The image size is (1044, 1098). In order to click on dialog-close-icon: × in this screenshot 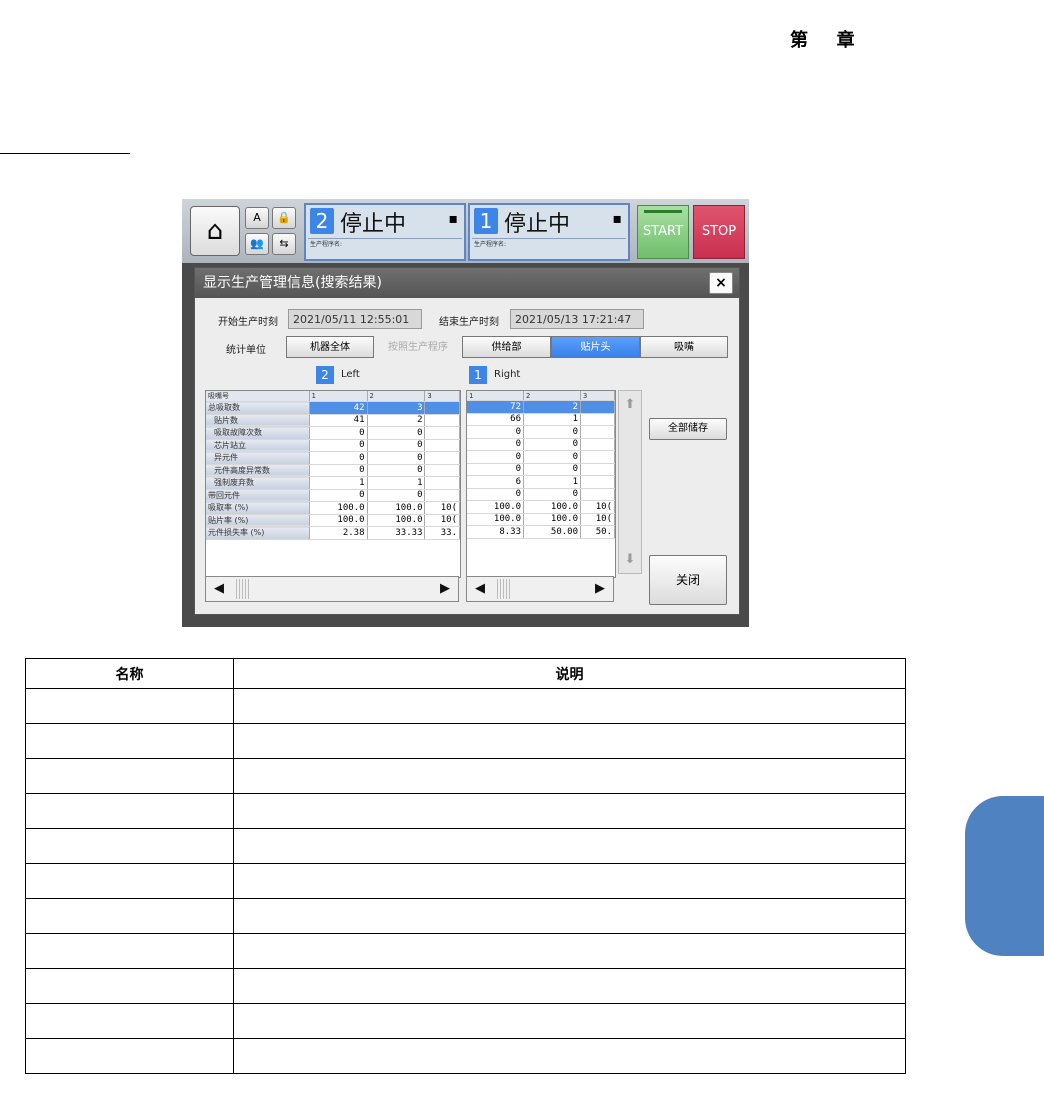, I will do `click(721, 283)`.